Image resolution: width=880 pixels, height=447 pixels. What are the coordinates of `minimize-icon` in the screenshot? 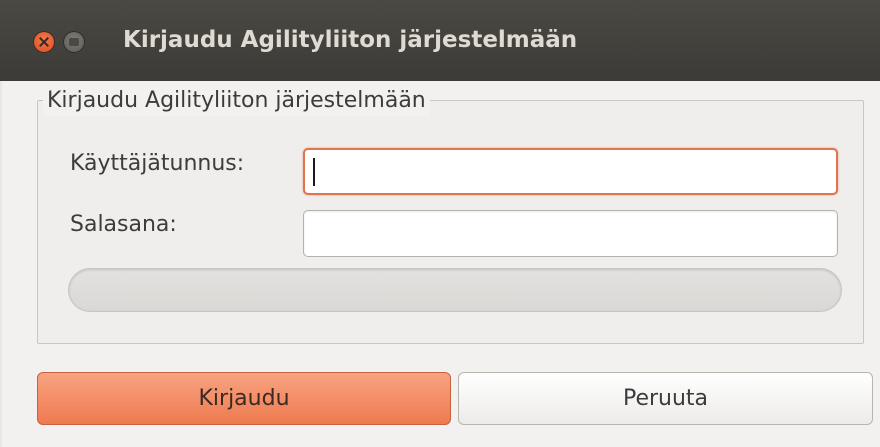 It's located at (74, 42).